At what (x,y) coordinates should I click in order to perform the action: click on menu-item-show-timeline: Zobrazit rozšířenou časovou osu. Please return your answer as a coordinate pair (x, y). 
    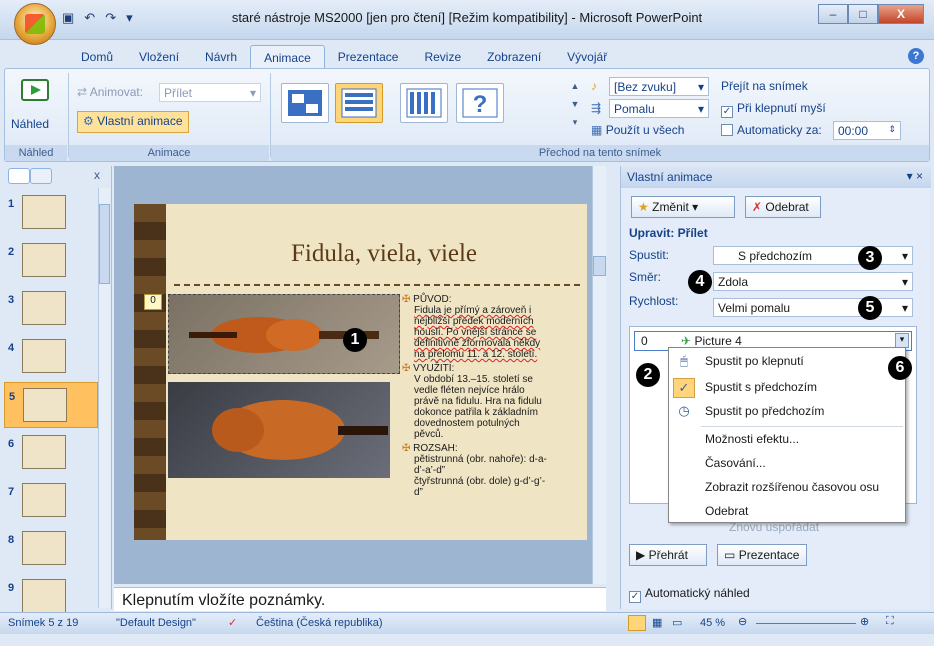
    Looking at the image, I should click on (787, 488).